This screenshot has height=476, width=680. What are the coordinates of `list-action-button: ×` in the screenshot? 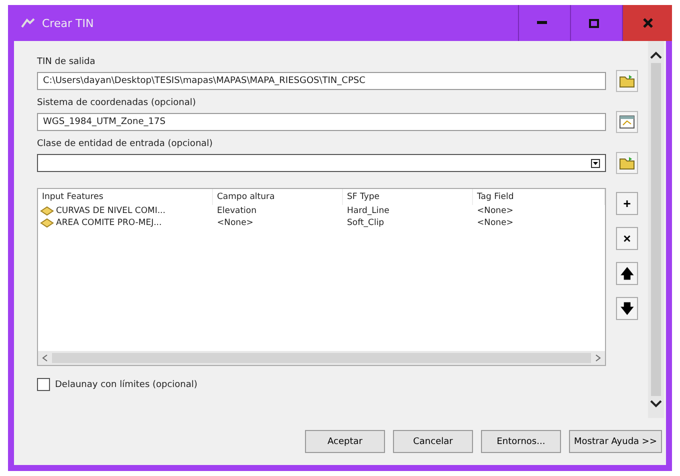 It's located at (627, 238).